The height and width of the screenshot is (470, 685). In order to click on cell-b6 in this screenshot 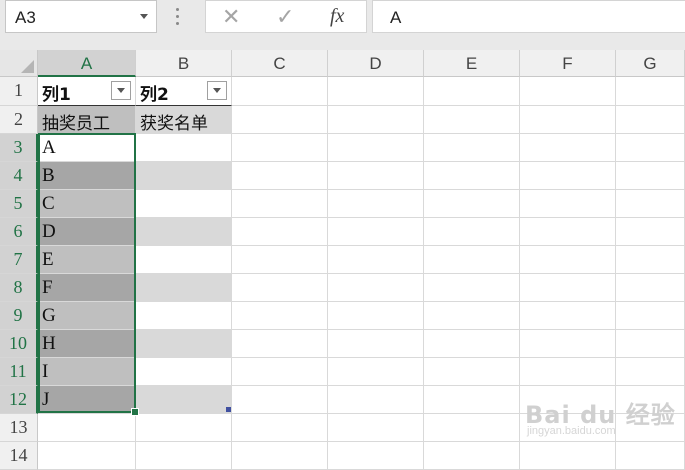, I will do `click(184, 232)`.